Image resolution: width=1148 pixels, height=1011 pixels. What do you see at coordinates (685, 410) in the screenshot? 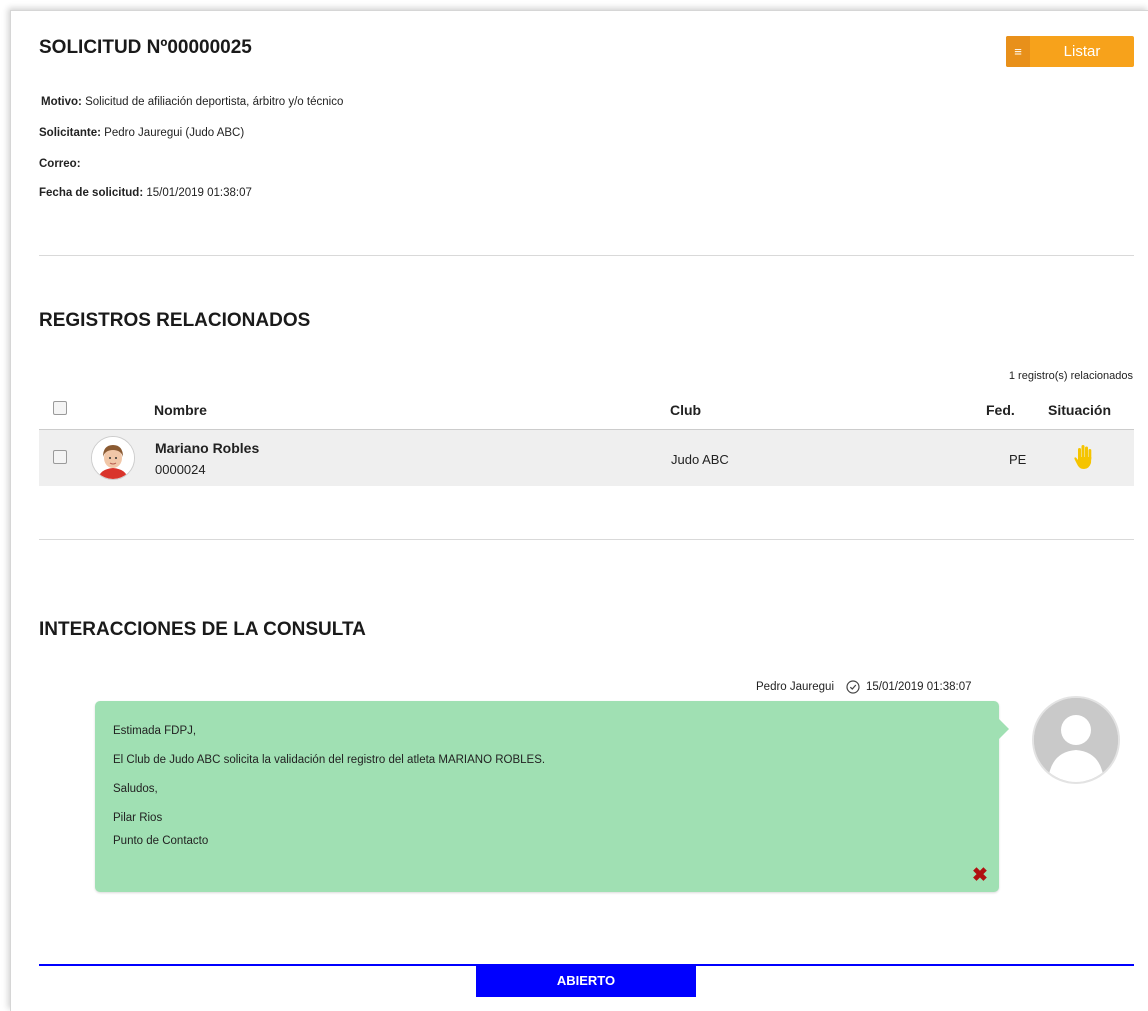
I see `col-club: Club` at bounding box center [685, 410].